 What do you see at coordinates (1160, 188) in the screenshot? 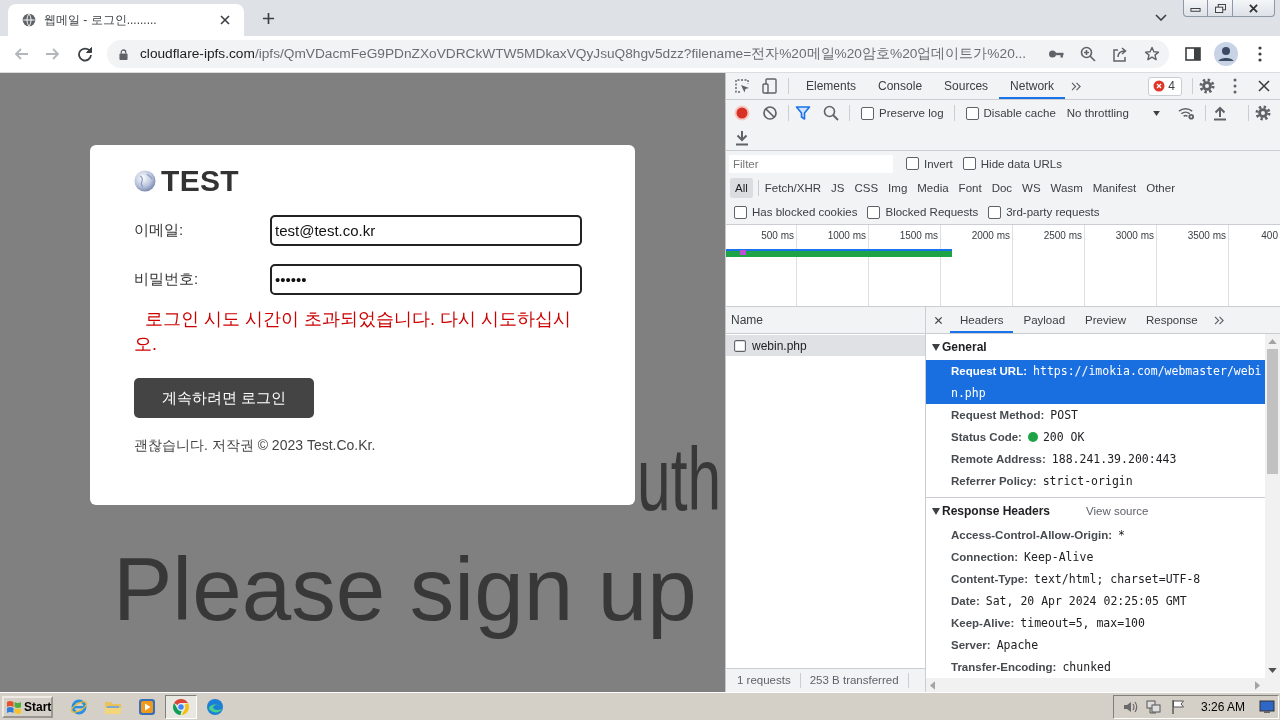
I see `type-filter-chip: Other` at bounding box center [1160, 188].